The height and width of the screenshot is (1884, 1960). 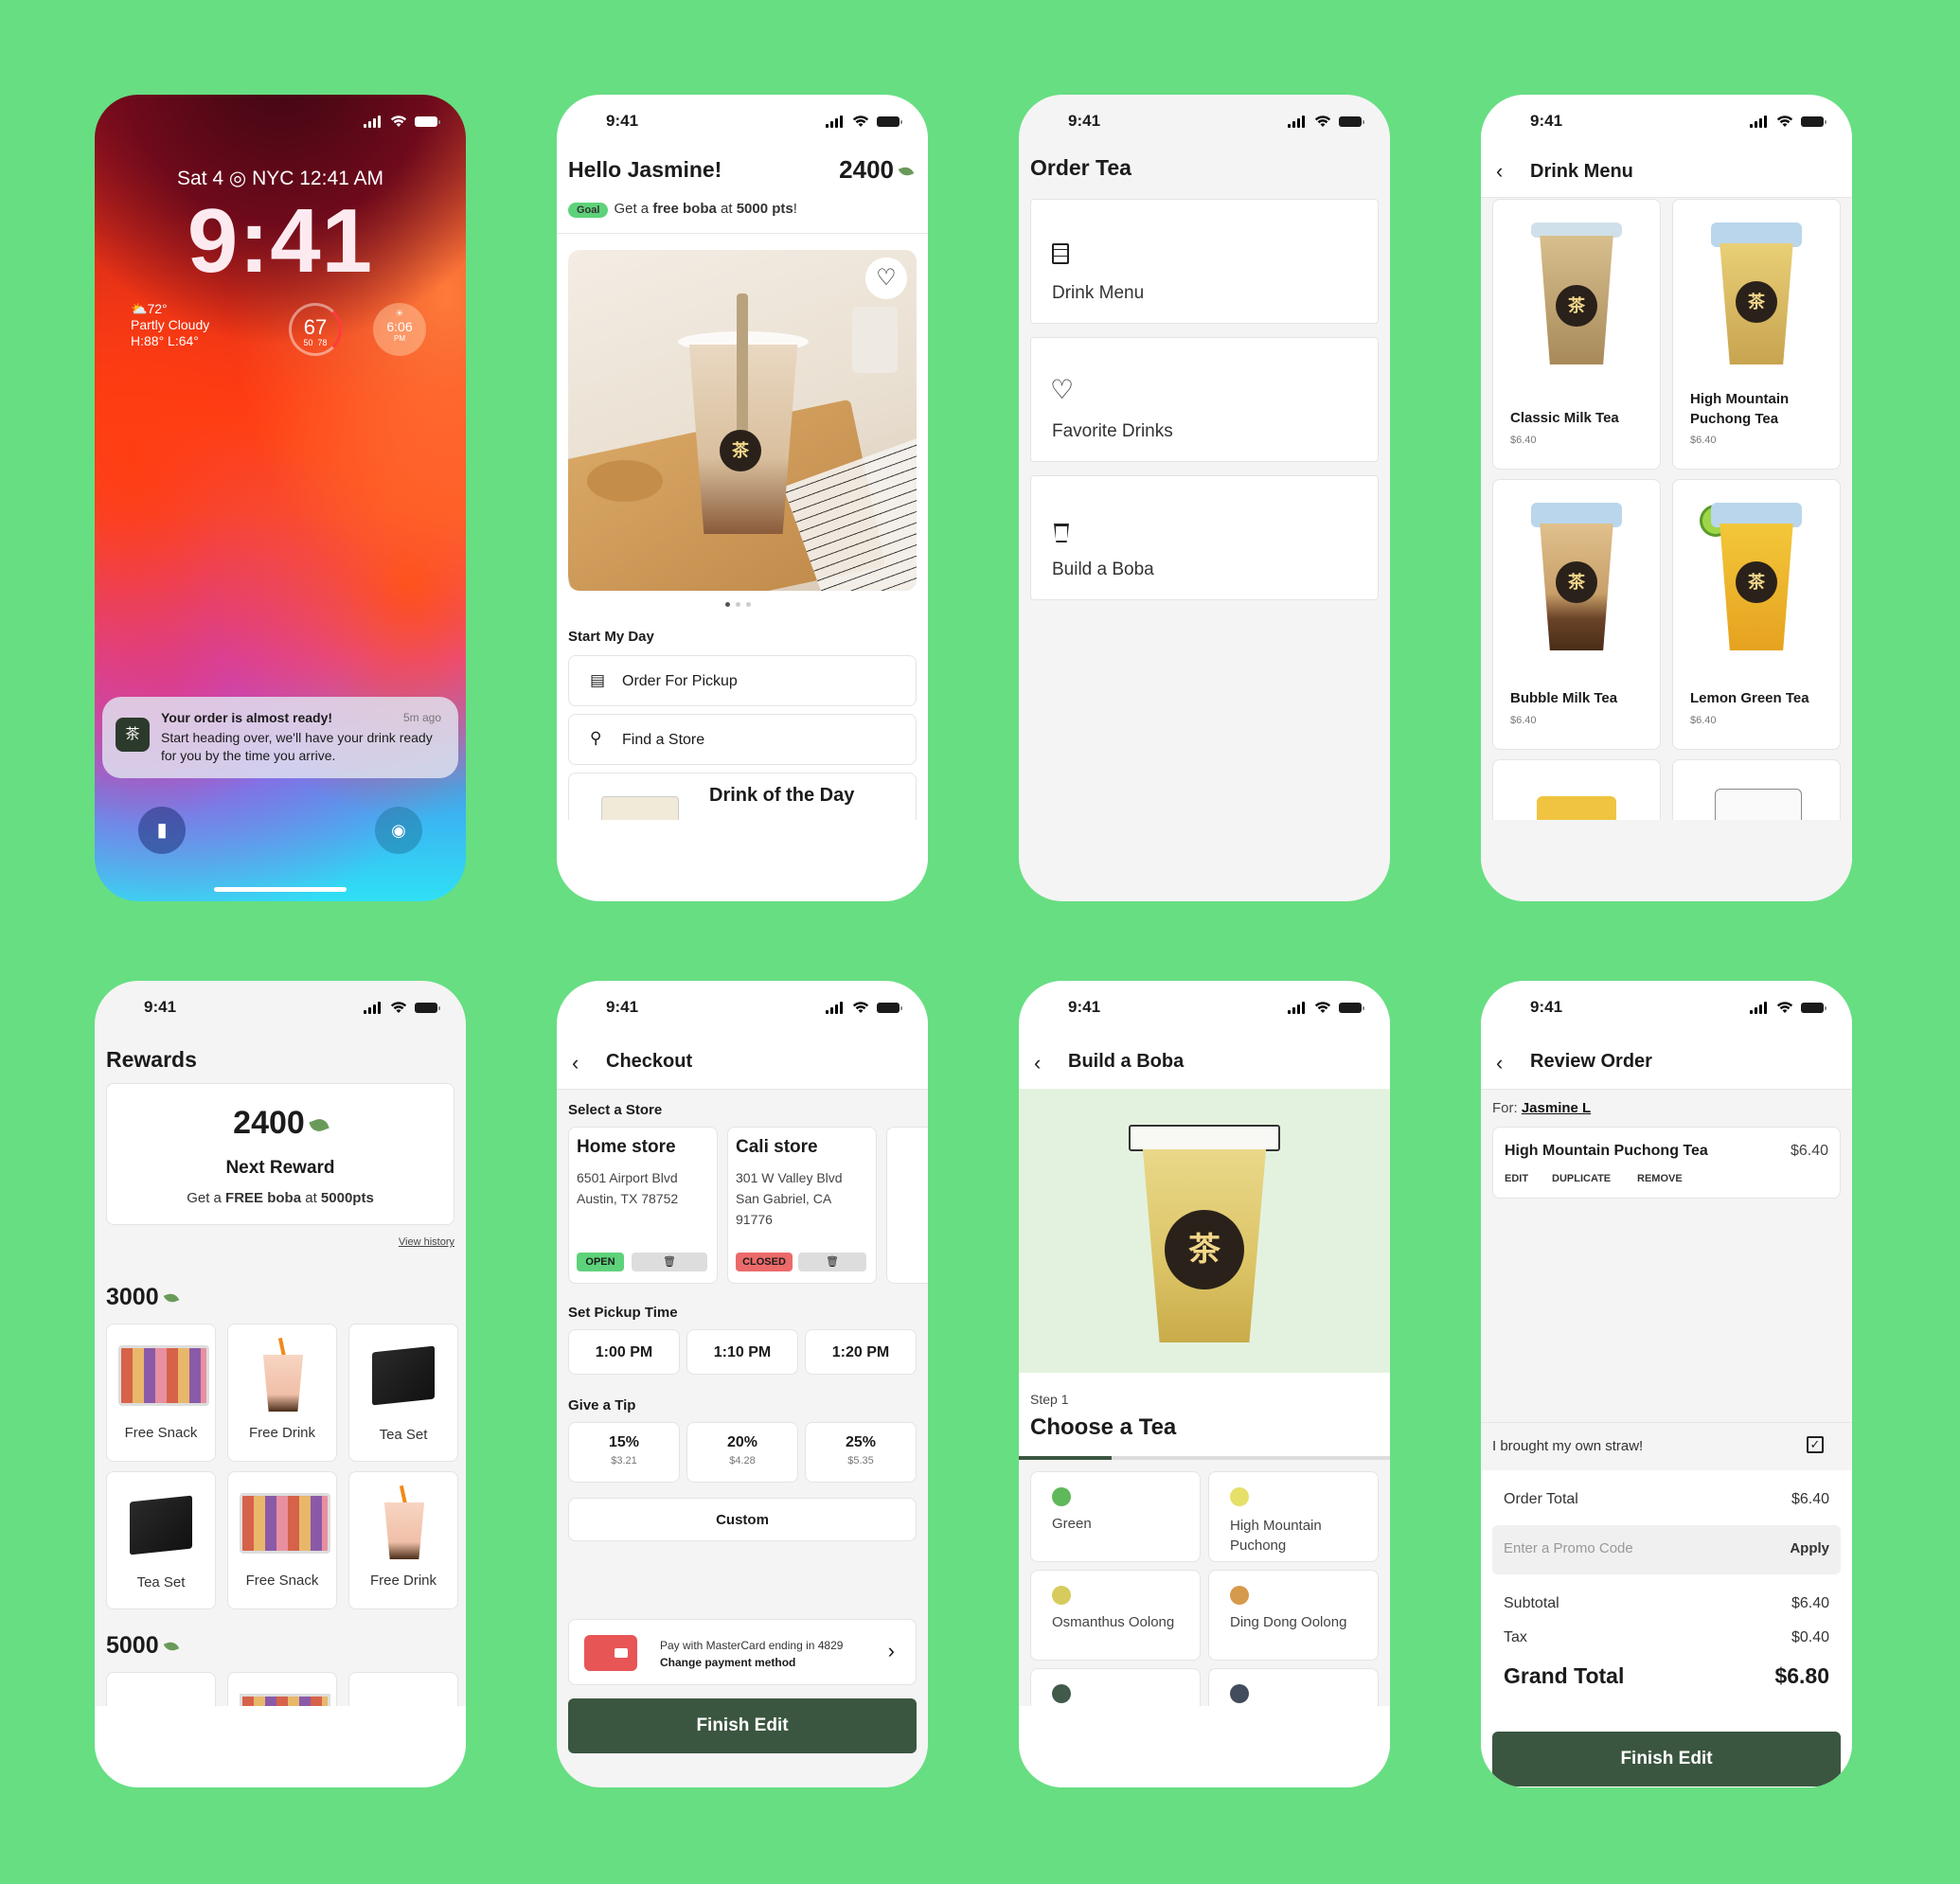 What do you see at coordinates (280, 1168) in the screenshot?
I see `next-reward-label: Next Reward` at bounding box center [280, 1168].